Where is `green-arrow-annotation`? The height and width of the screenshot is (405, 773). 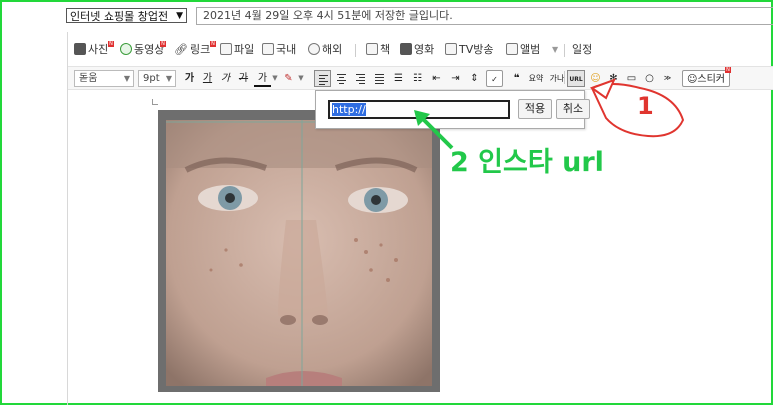 green-arrow-annotation is located at coordinates (436, 132).